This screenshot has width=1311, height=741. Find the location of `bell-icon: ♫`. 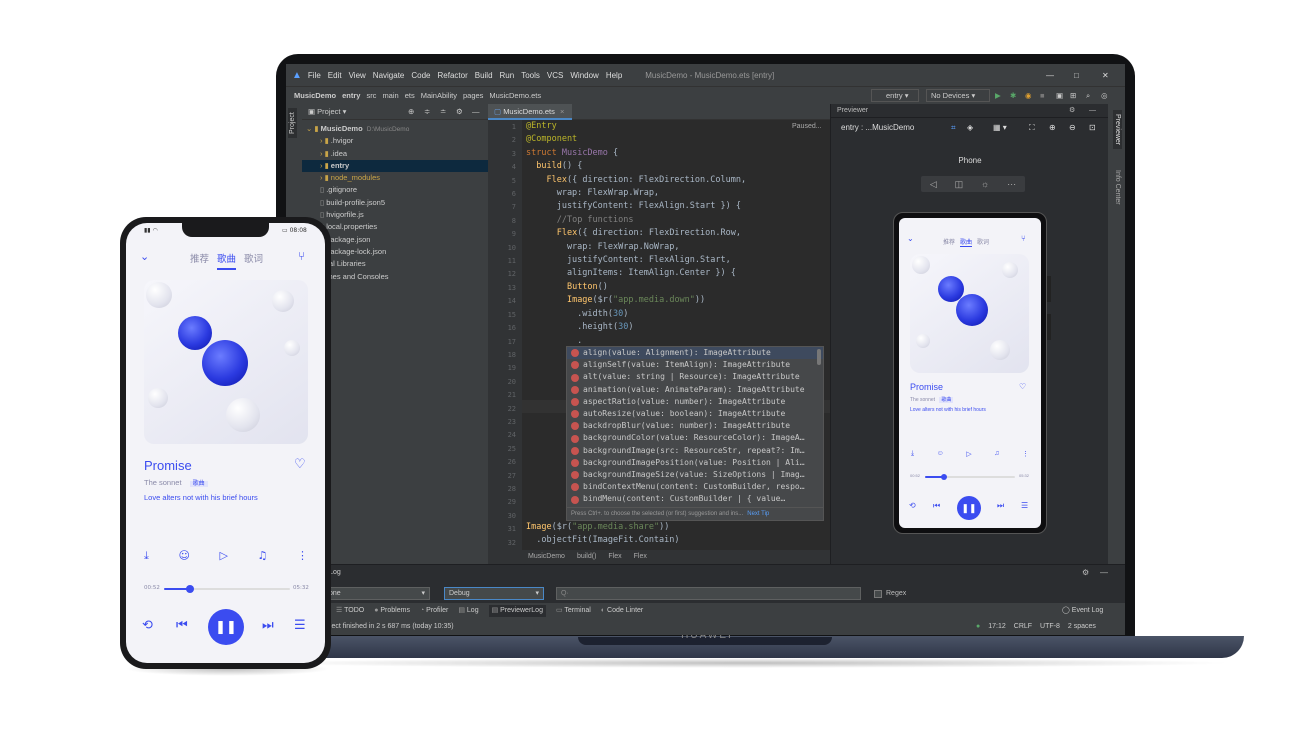

bell-icon: ♫ is located at coordinates (263, 556).